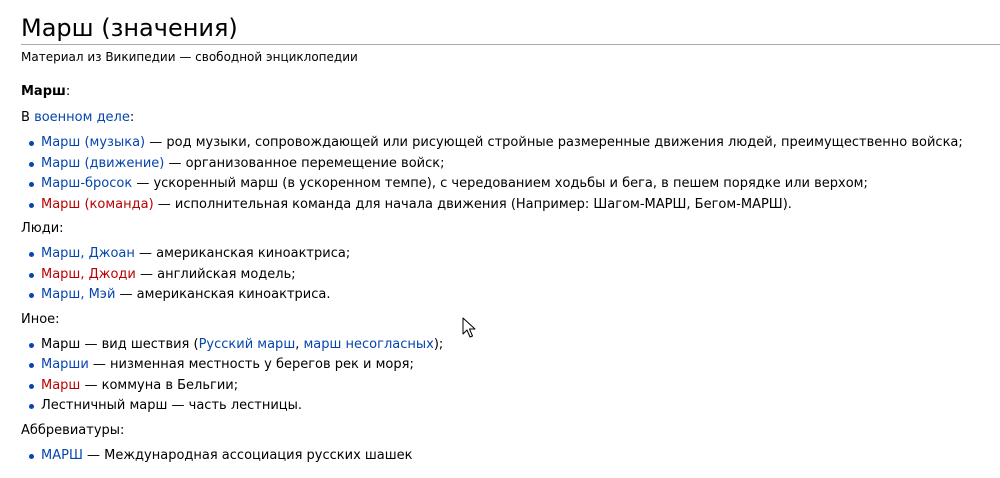  Describe the element at coordinates (510, 22) in the screenshot. I see `page-title: Марш (значения)` at that location.